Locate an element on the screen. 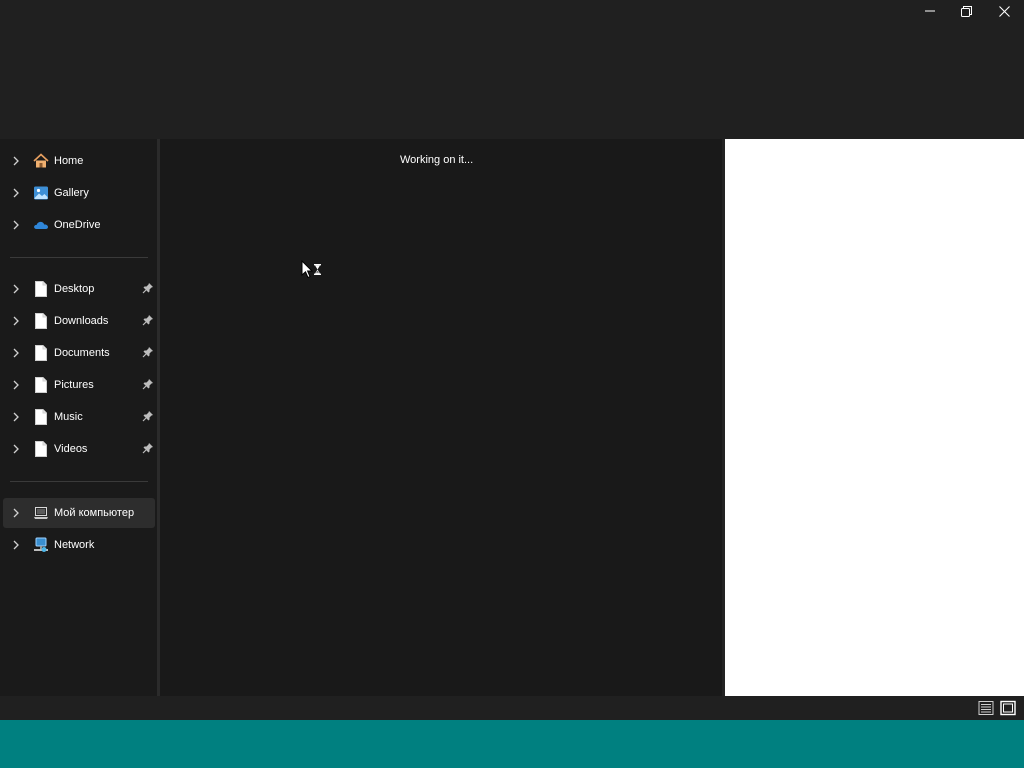  network-icon is located at coordinates (41, 545).